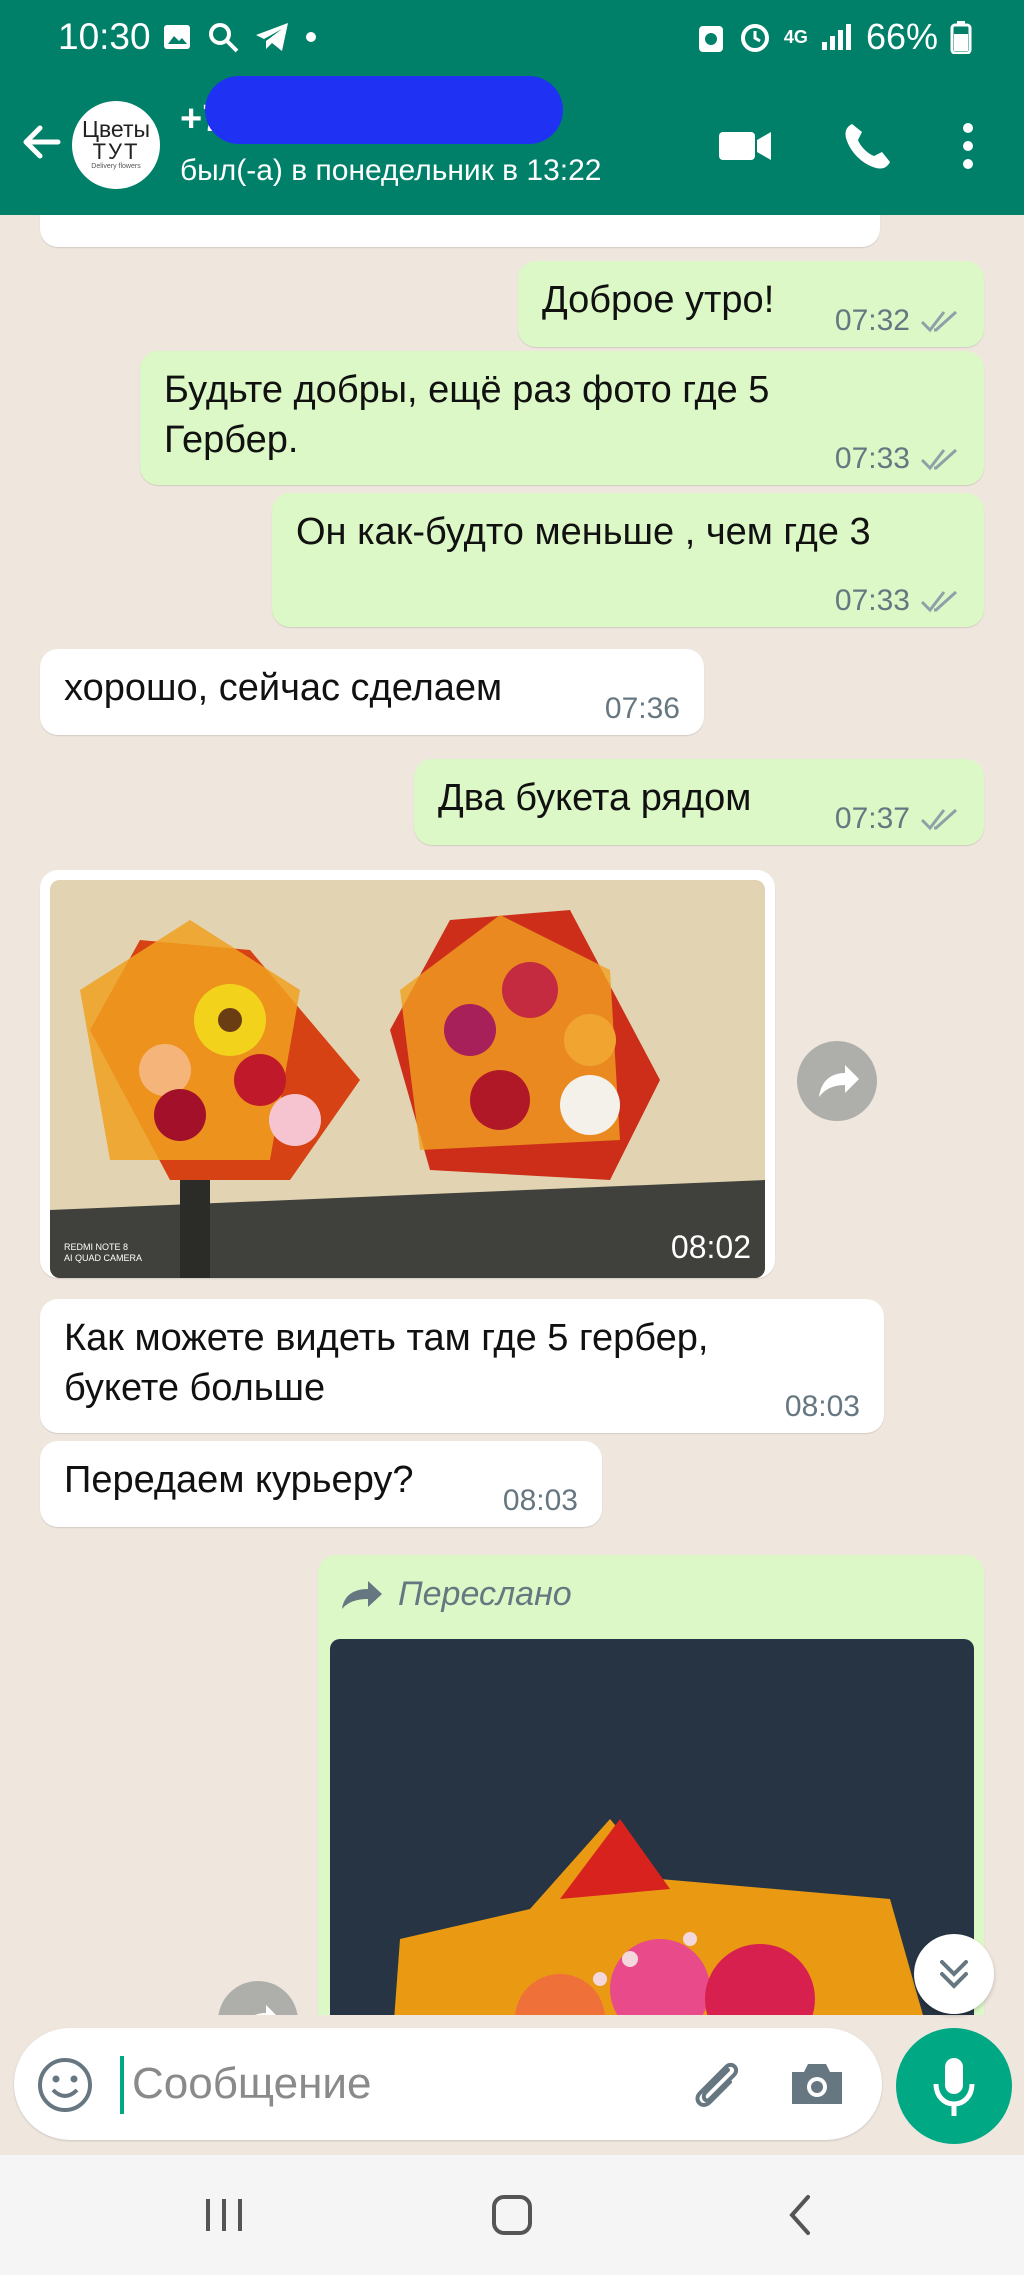 Image resolution: width=1024 pixels, height=2275 pixels. I want to click on contact-last-seen: был(-а) в понедельник в 13:22, so click(391, 170).